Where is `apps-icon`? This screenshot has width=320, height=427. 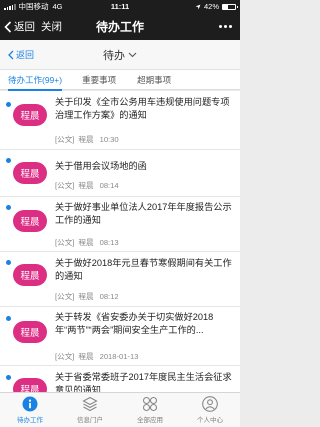 apps-icon is located at coordinates (150, 404).